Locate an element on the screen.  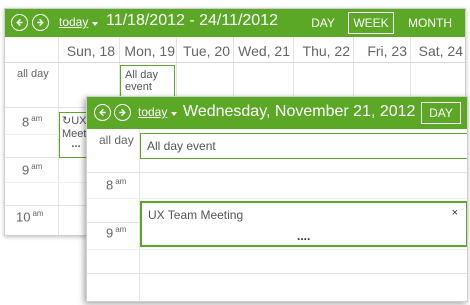
recurring-icon: ↻ is located at coordinates (67, 121).